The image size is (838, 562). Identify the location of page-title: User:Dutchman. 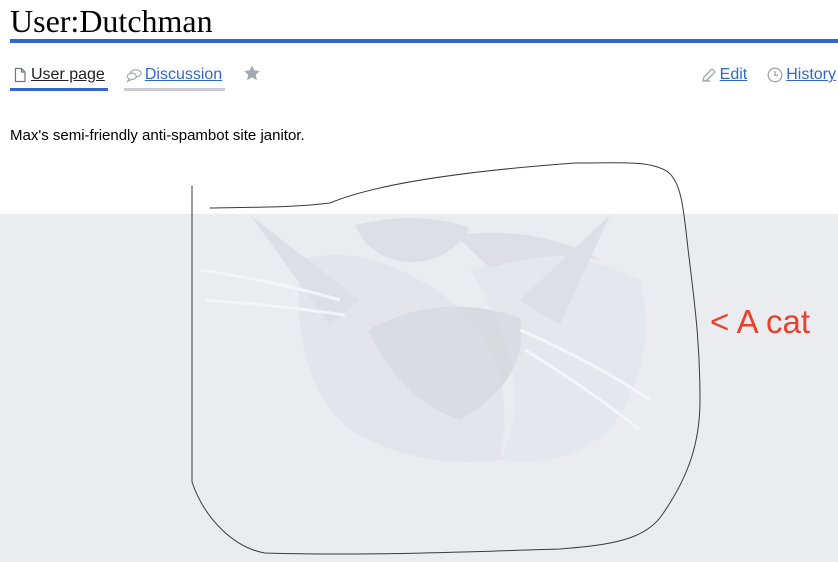
(111, 21).